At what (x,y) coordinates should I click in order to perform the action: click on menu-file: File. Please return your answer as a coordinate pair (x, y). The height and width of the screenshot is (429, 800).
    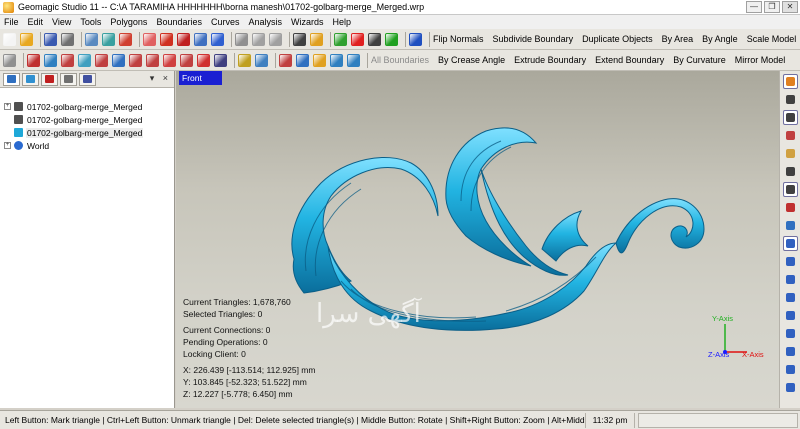
    Looking at the image, I should click on (11, 22).